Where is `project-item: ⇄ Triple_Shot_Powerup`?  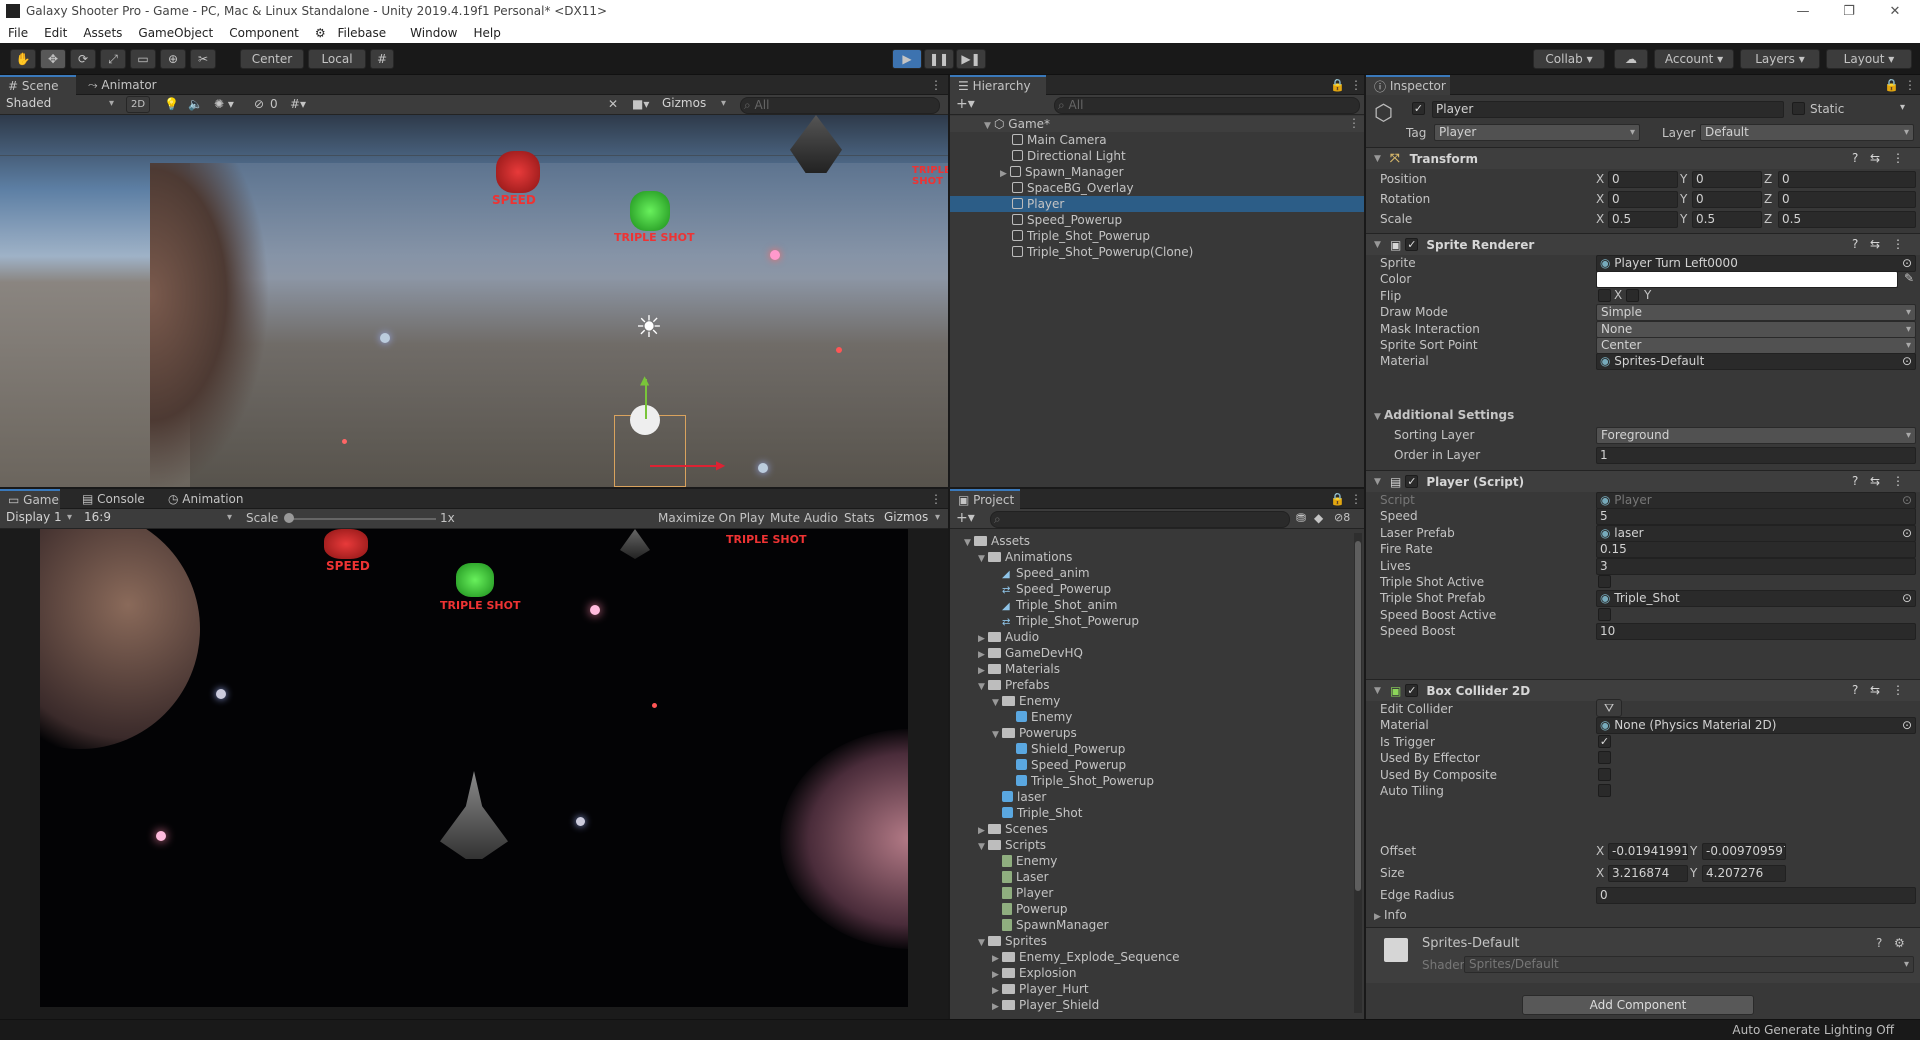 project-item: ⇄ Triple_Shot_Powerup is located at coordinates (1065, 621).